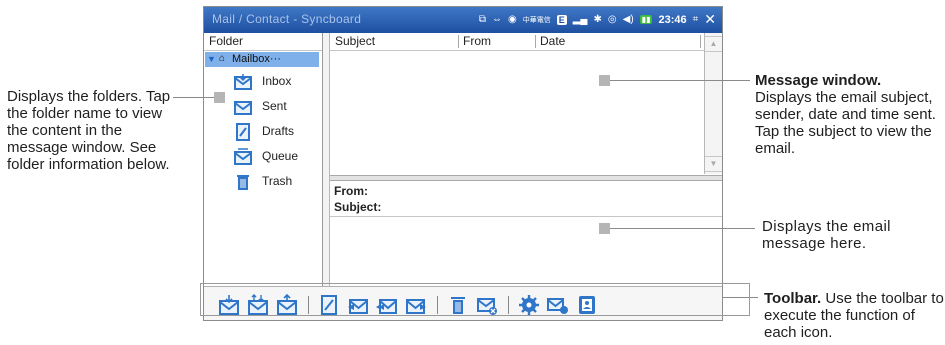  What do you see at coordinates (526, 233) in the screenshot?
I see `message-preview: From: Subject:` at bounding box center [526, 233].